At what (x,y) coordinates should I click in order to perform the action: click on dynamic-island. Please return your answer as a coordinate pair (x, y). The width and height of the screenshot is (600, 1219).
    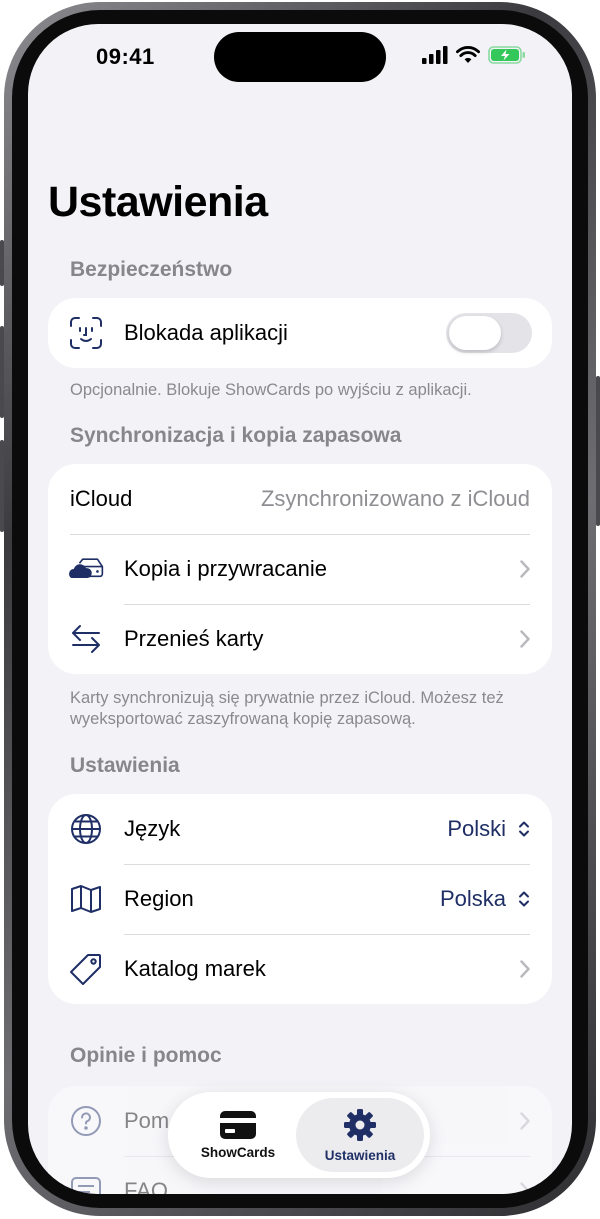
    Looking at the image, I should click on (300, 57).